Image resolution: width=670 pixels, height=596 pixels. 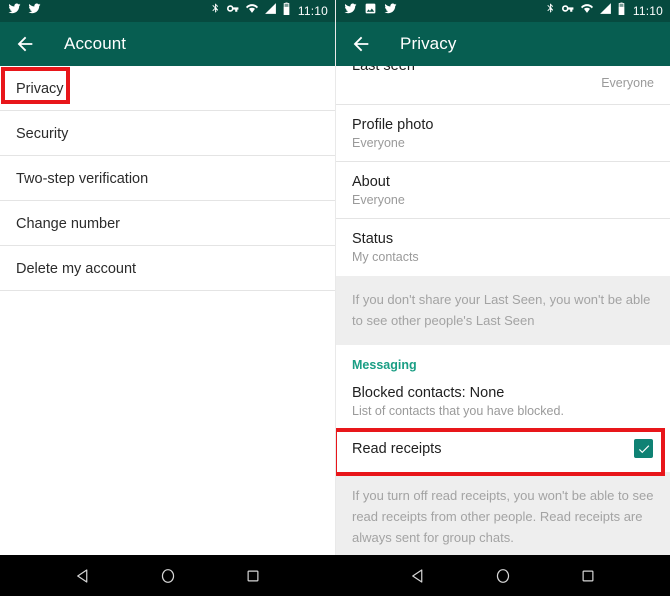 I want to click on section-header-messaging: Messaging, so click(x=503, y=362).